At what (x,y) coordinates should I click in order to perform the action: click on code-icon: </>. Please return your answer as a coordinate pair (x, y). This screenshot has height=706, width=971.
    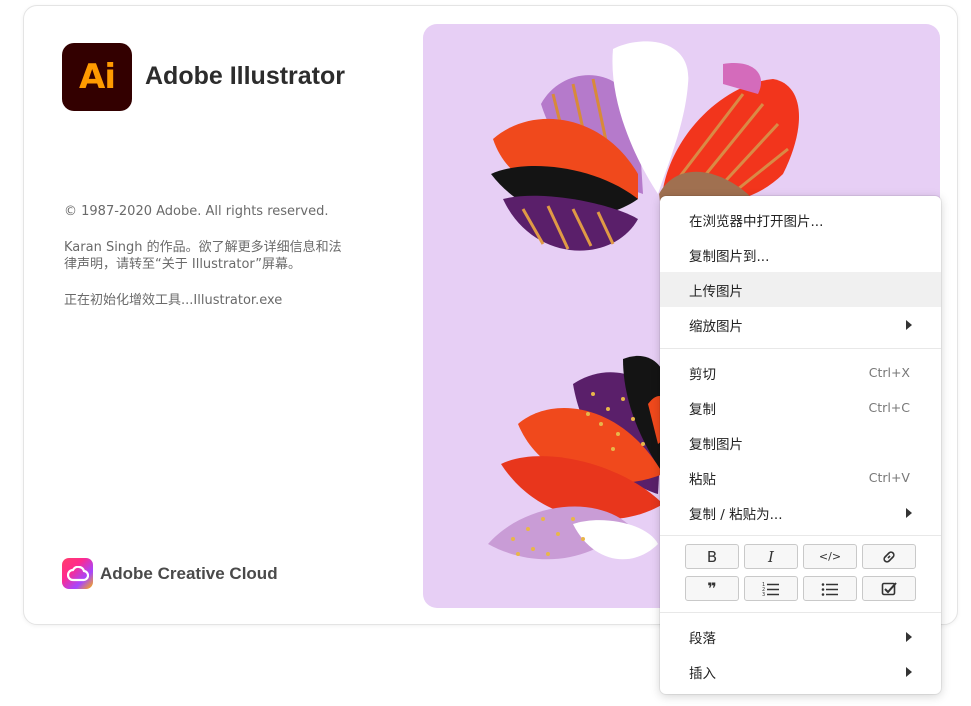
    Looking at the image, I should click on (830, 556).